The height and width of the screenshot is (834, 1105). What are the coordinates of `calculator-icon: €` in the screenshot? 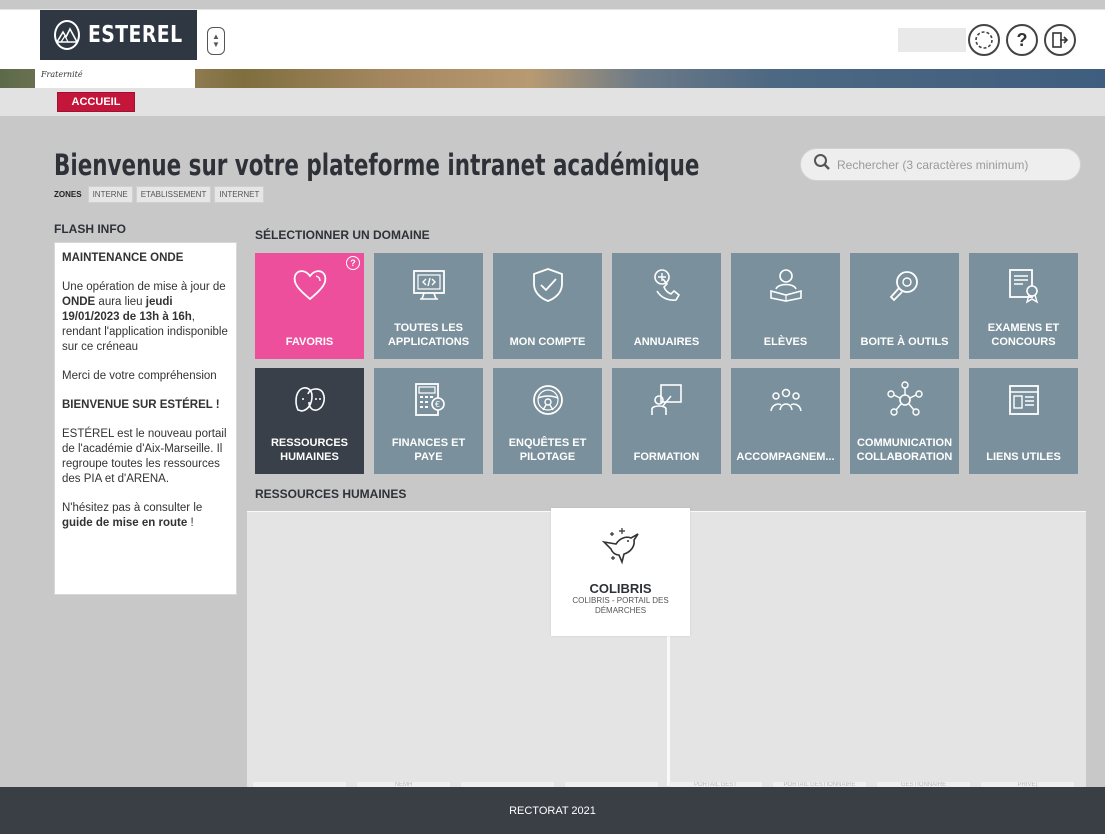 It's located at (428, 400).